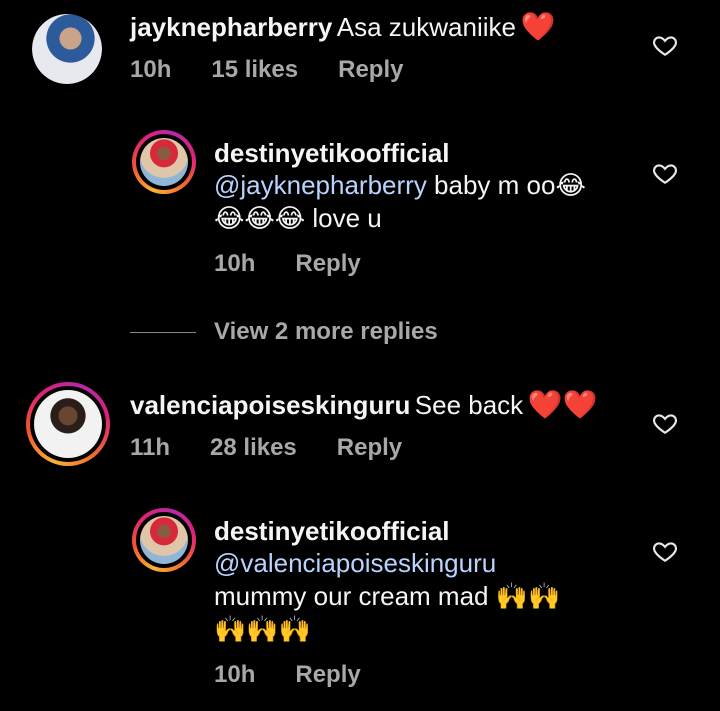  What do you see at coordinates (426, 27) in the screenshot?
I see `comment-text: Asa zukwaniike` at bounding box center [426, 27].